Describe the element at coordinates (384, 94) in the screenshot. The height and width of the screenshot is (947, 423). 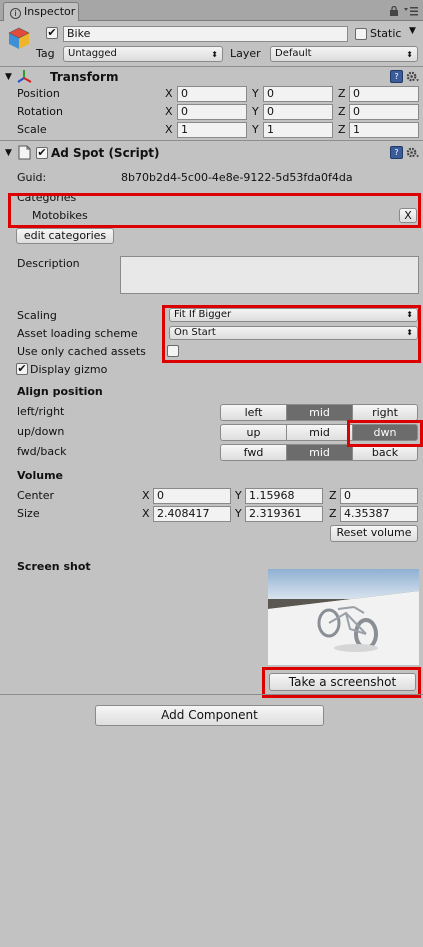
I see `transform-position-z-field: 0` at that location.